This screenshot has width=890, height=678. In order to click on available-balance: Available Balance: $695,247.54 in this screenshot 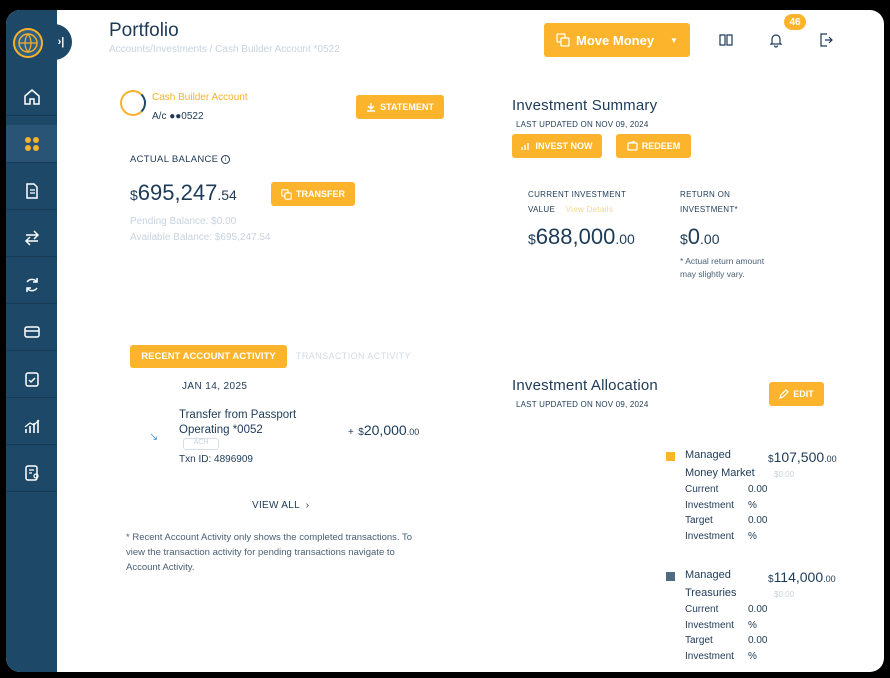, I will do `click(200, 237)`.